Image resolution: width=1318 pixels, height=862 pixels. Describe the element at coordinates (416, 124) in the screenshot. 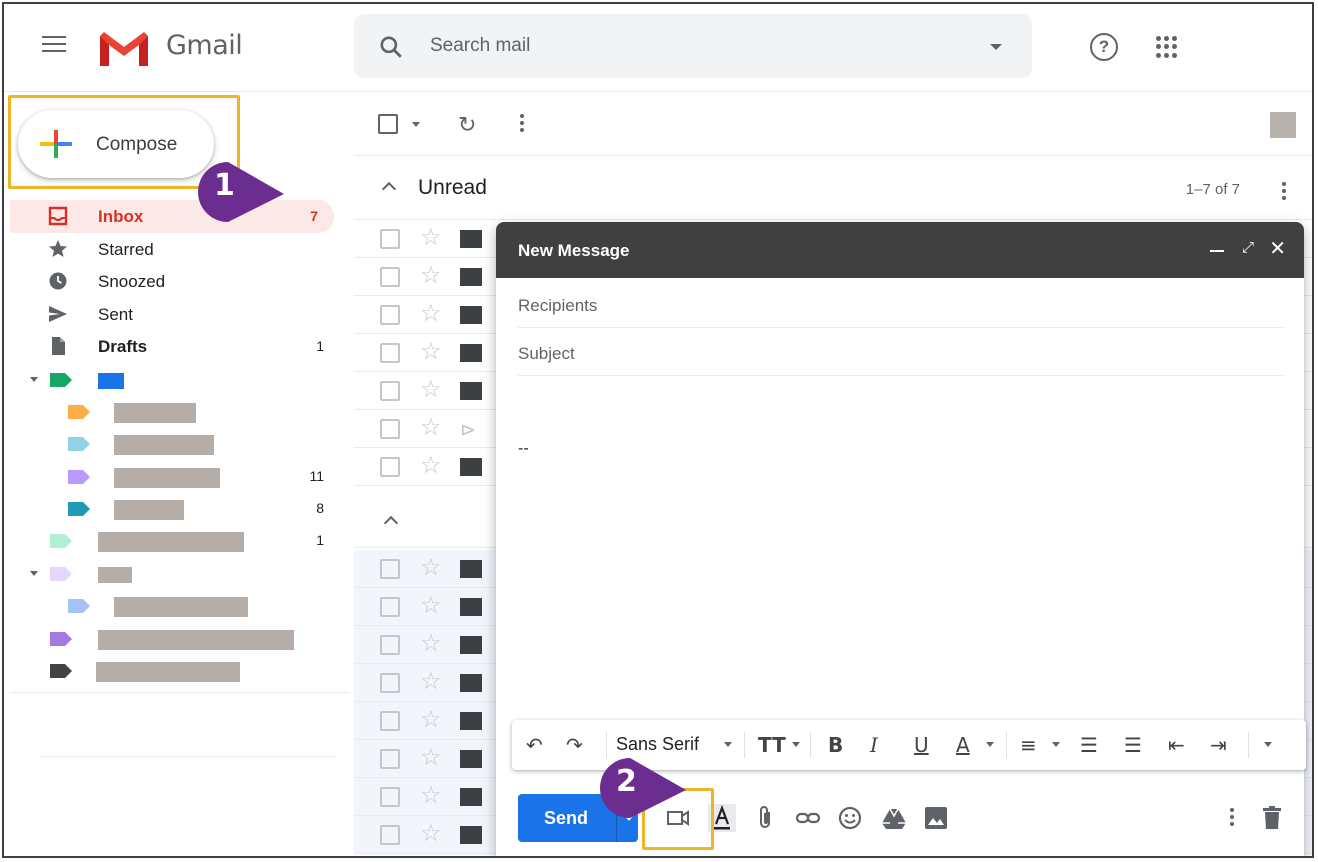

I see `select-menu-caret-icon` at that location.